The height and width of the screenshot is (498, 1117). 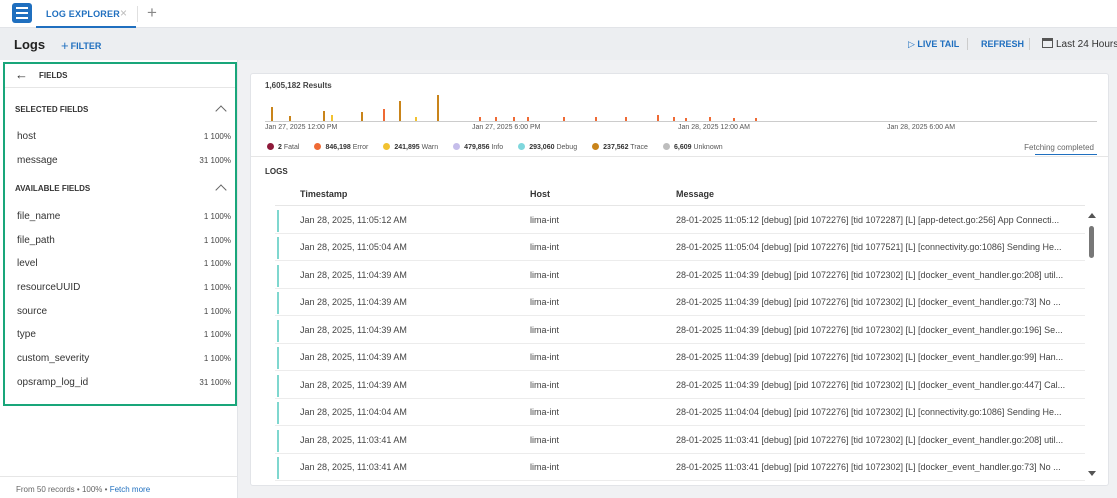 What do you see at coordinates (120, 137) in the screenshot?
I see `field-item-host: host 1 100%` at bounding box center [120, 137].